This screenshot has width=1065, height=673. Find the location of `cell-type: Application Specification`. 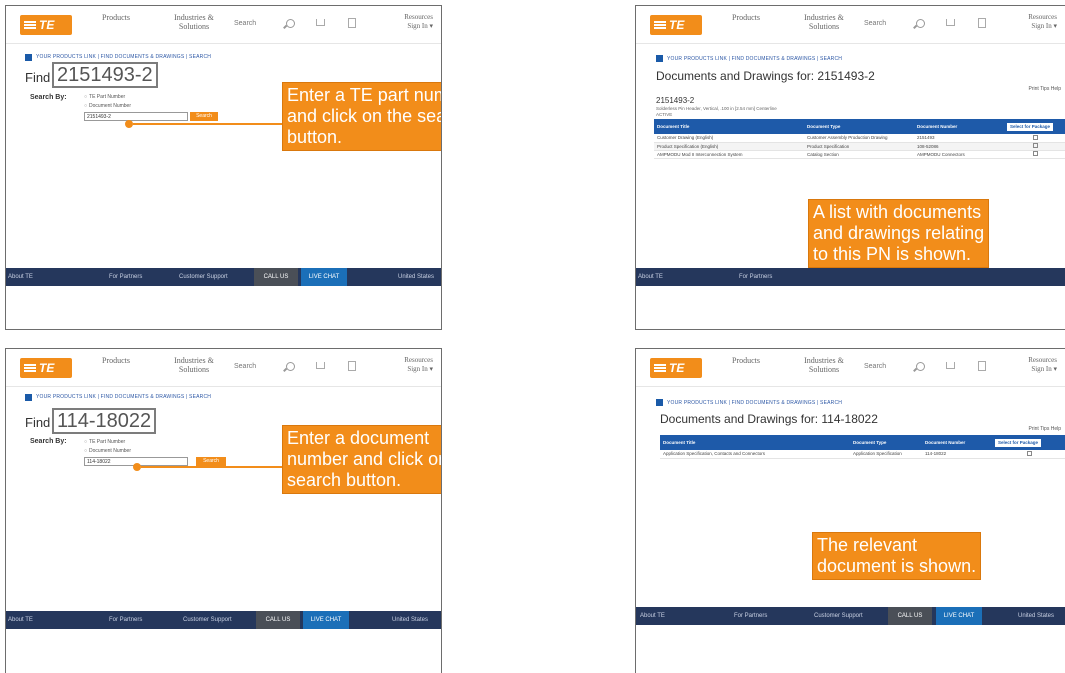

cell-type: Application Specification is located at coordinates (886, 454).